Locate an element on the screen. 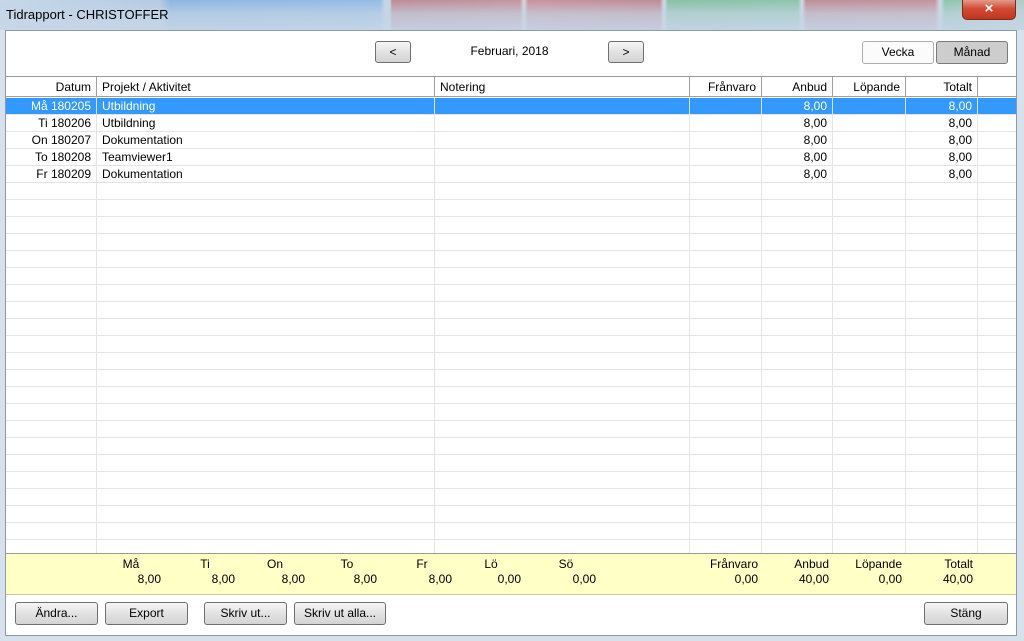  column-header-notering: Notering is located at coordinates (562, 87).